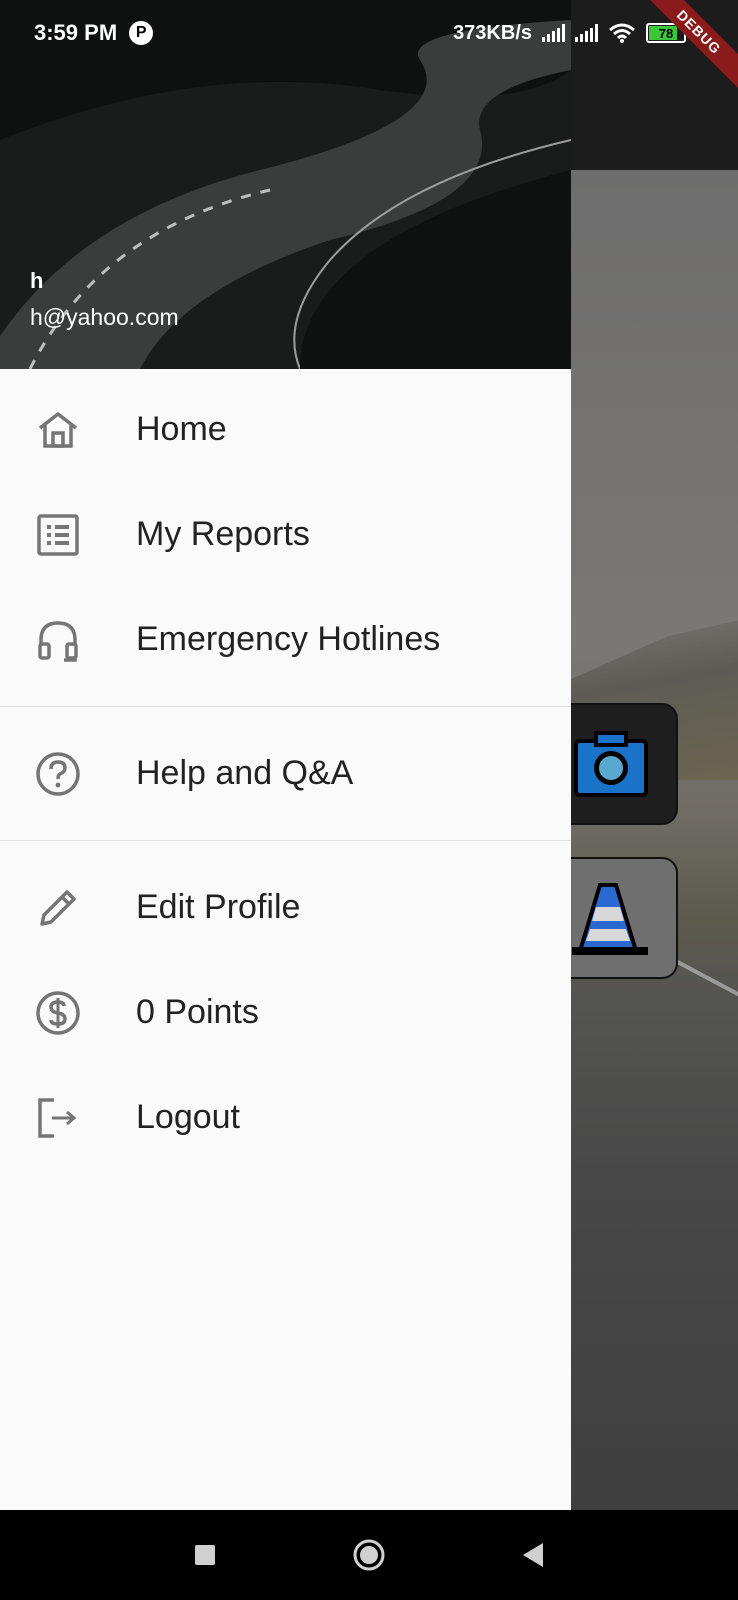 The image size is (738, 1600). I want to click on menu-label: Emergency Hotlines, so click(288, 639).